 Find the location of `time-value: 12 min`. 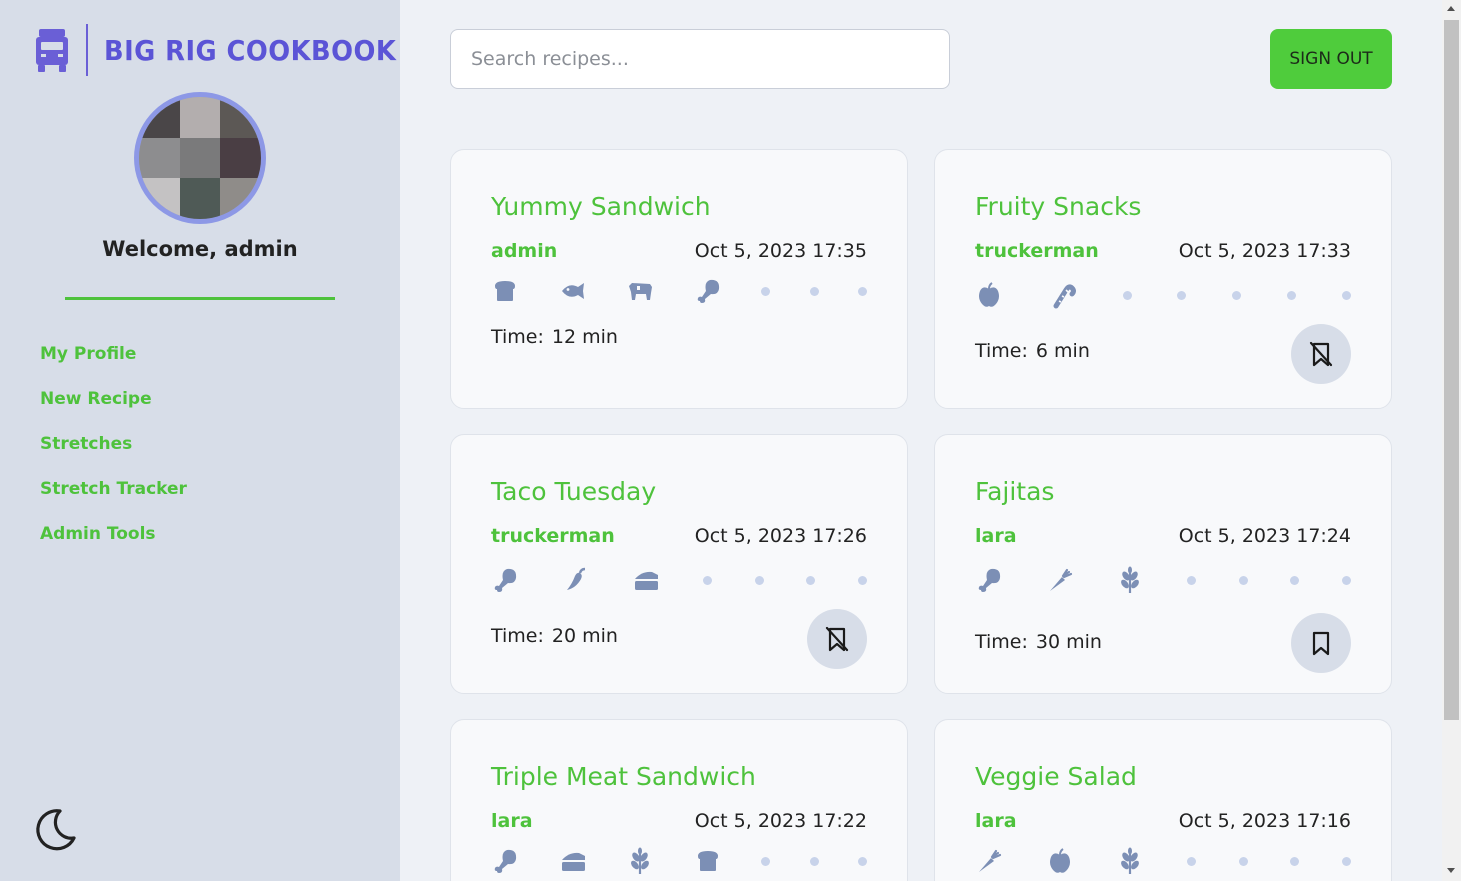

time-value: 12 min is located at coordinates (584, 337).